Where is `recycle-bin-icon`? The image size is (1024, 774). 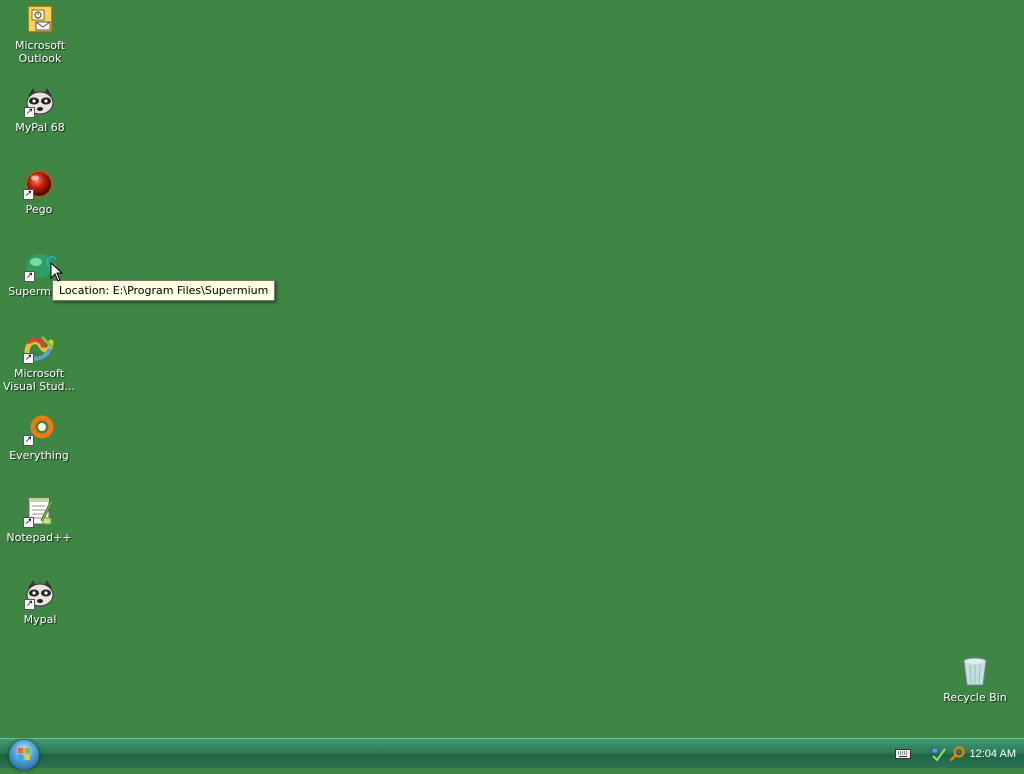 recycle-bin-icon is located at coordinates (975, 672).